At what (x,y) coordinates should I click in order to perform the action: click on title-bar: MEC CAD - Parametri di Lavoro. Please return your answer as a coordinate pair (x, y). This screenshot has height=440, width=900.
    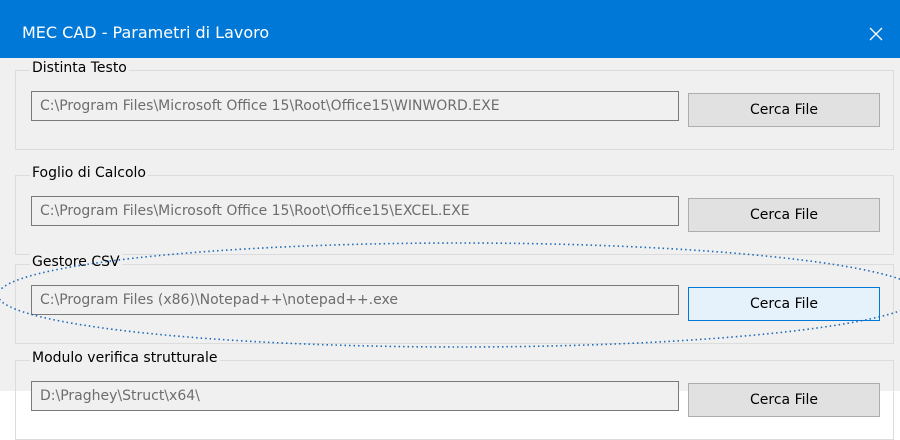
    Looking at the image, I should click on (450, 29).